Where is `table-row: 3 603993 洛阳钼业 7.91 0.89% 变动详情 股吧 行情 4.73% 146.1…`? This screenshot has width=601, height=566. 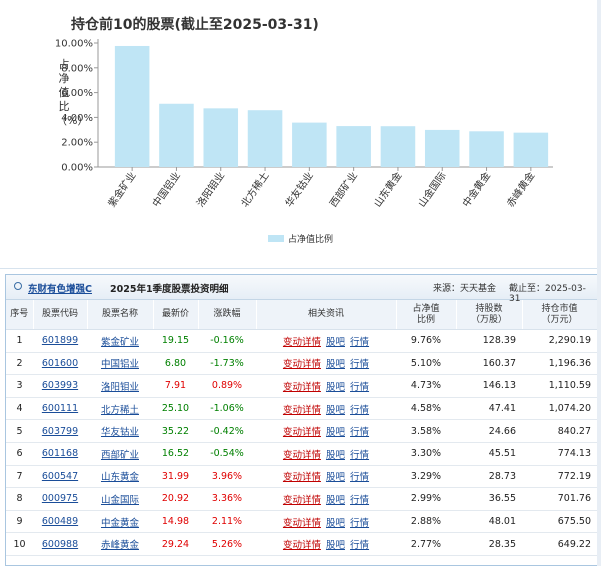
table-row: 3 603993 洛阳钼业 7.91 0.89% 变动详情 股吧 行情 4.73% 146.1… is located at coordinates (301, 386).